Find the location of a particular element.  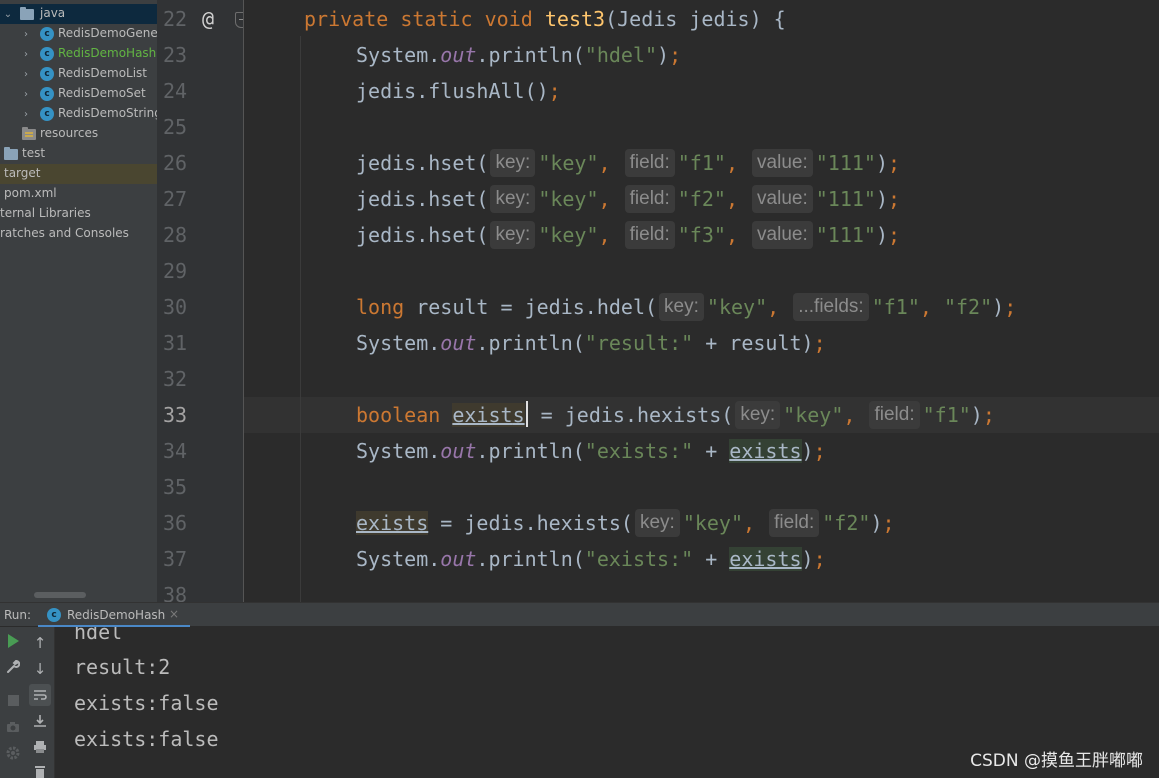

arrow-up-icon: ↑ is located at coordinates (40, 643).